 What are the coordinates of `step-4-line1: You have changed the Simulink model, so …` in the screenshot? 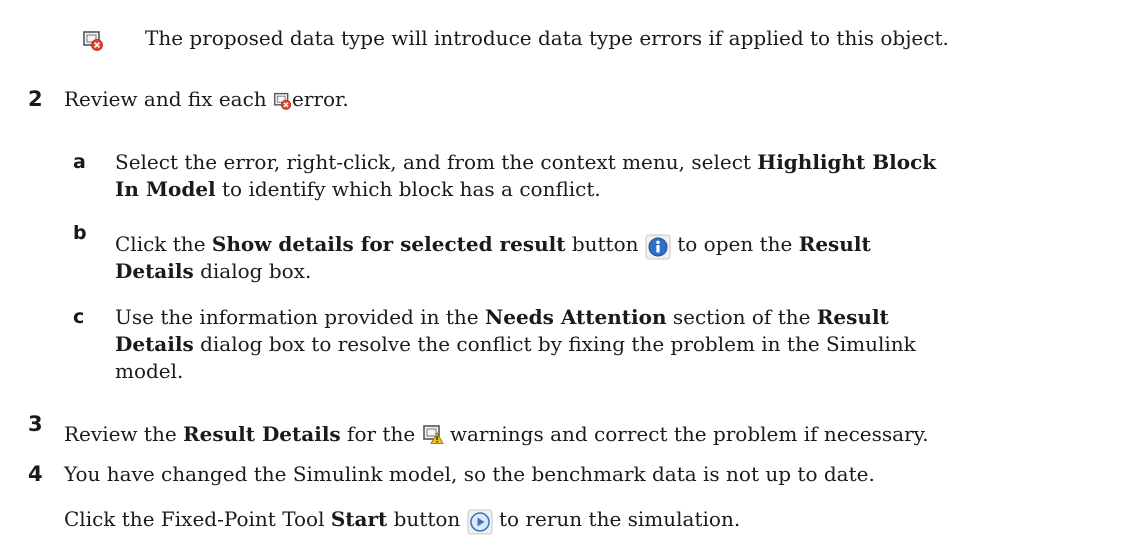 It's located at (469, 474).